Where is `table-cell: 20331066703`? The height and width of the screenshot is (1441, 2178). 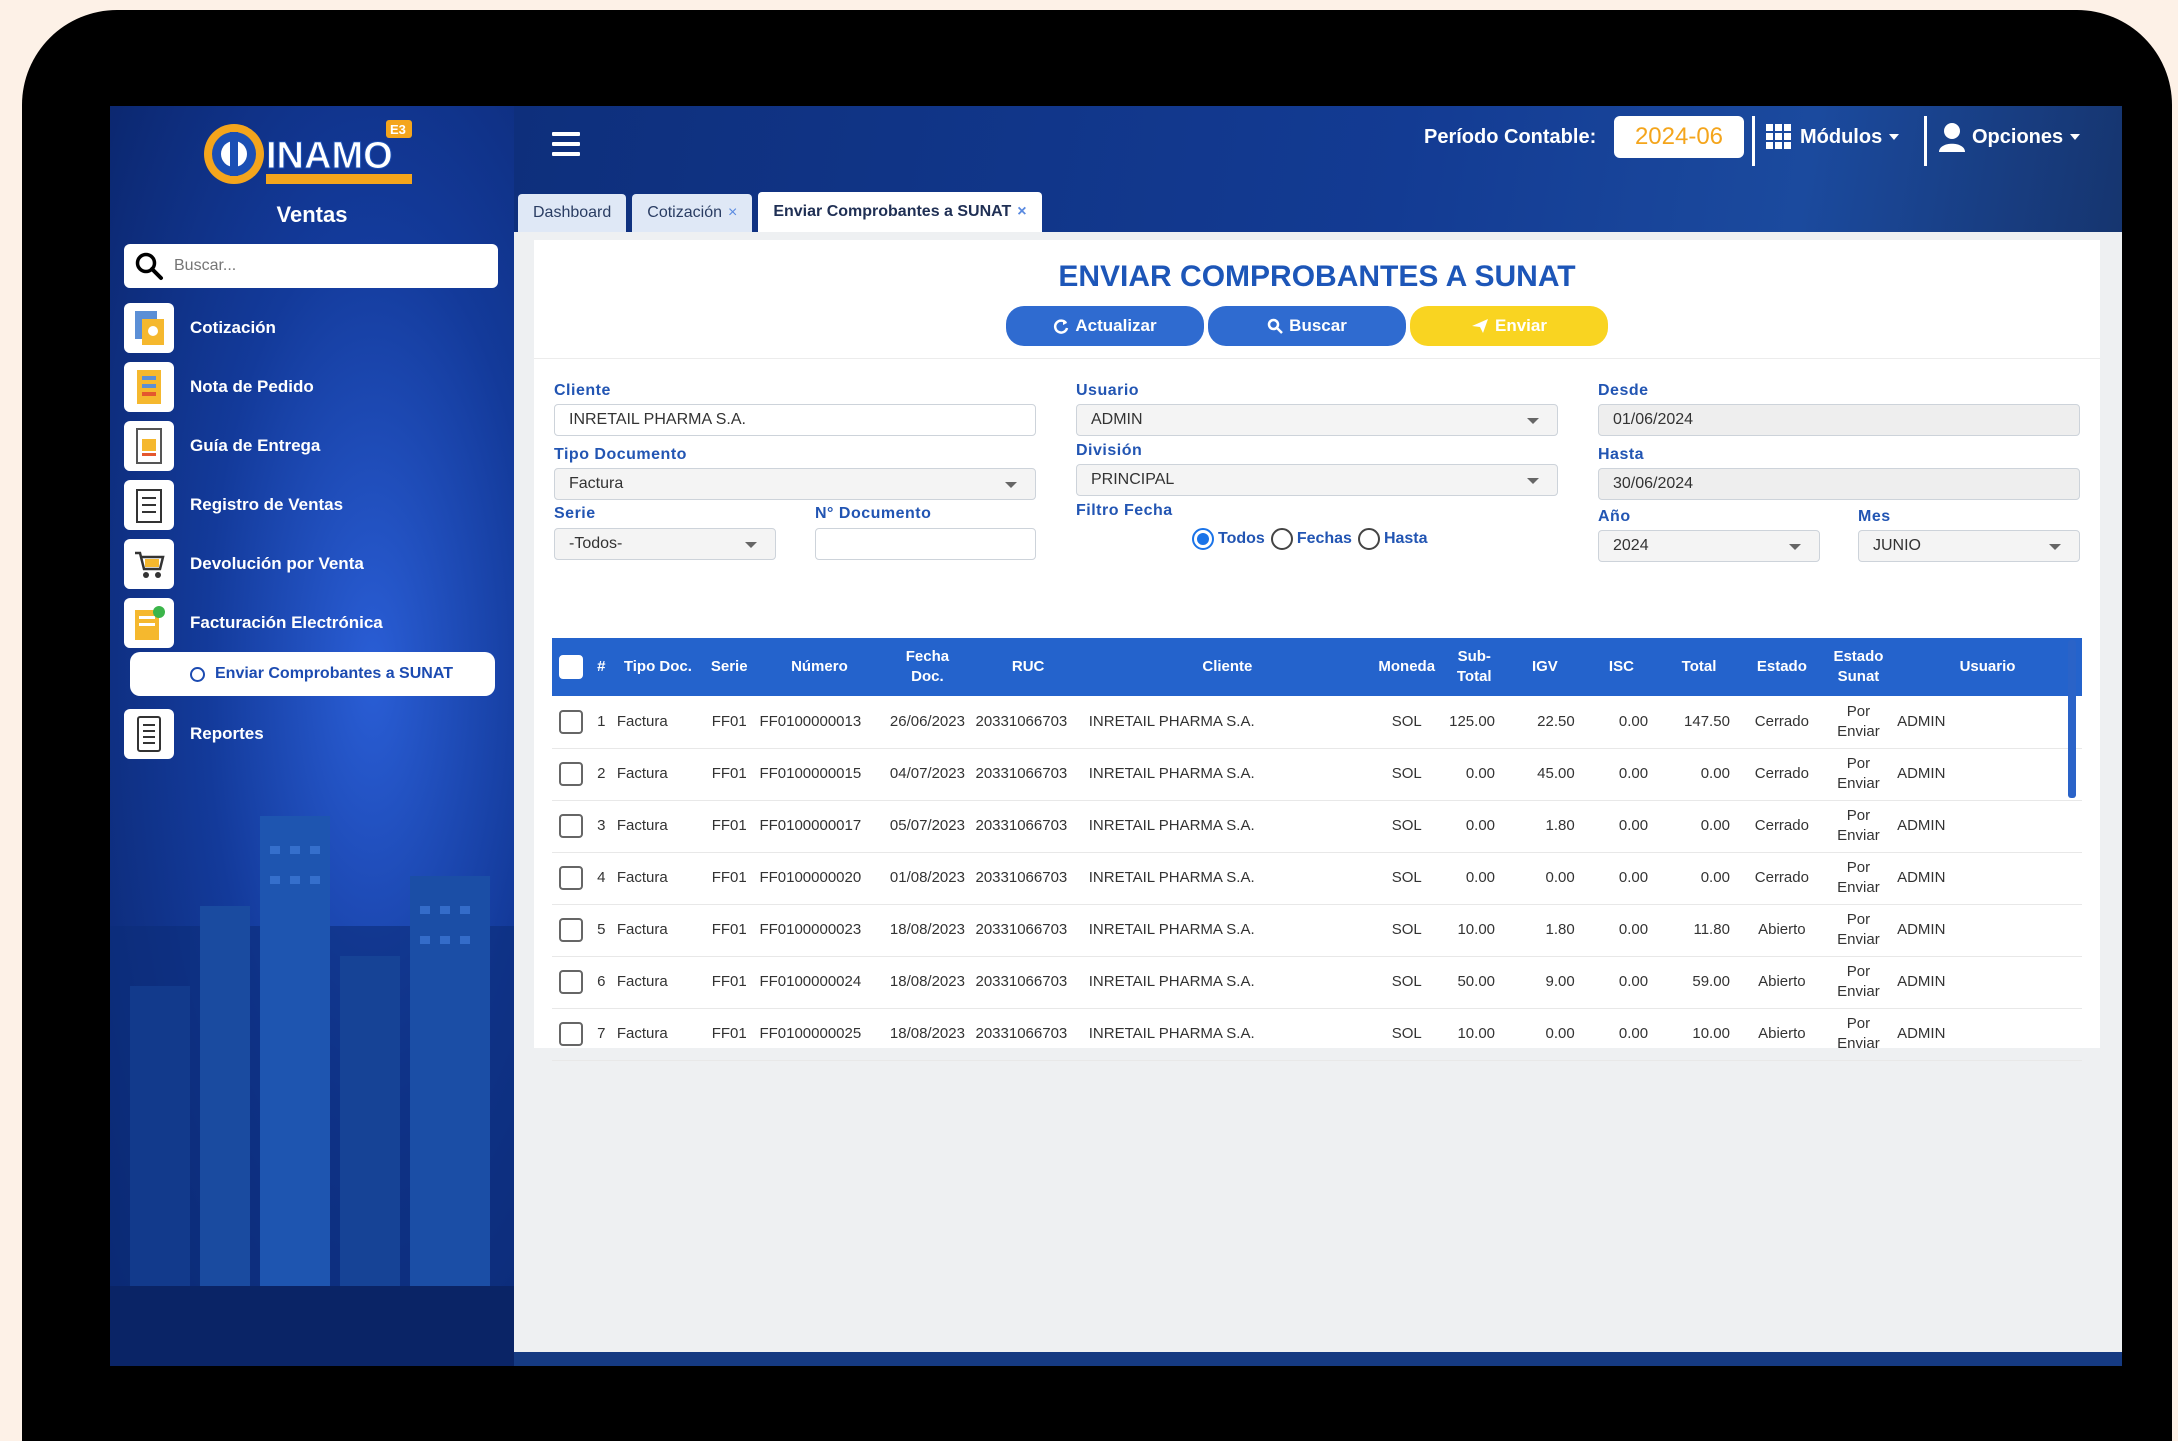 table-cell: 20331066703 is located at coordinates (1028, 774).